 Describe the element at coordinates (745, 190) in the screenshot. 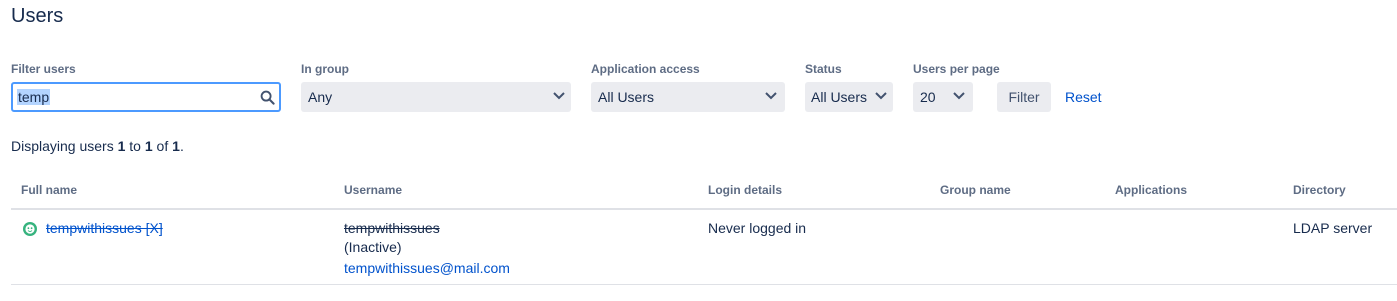

I see `column-header-login-details: Login details` at that location.